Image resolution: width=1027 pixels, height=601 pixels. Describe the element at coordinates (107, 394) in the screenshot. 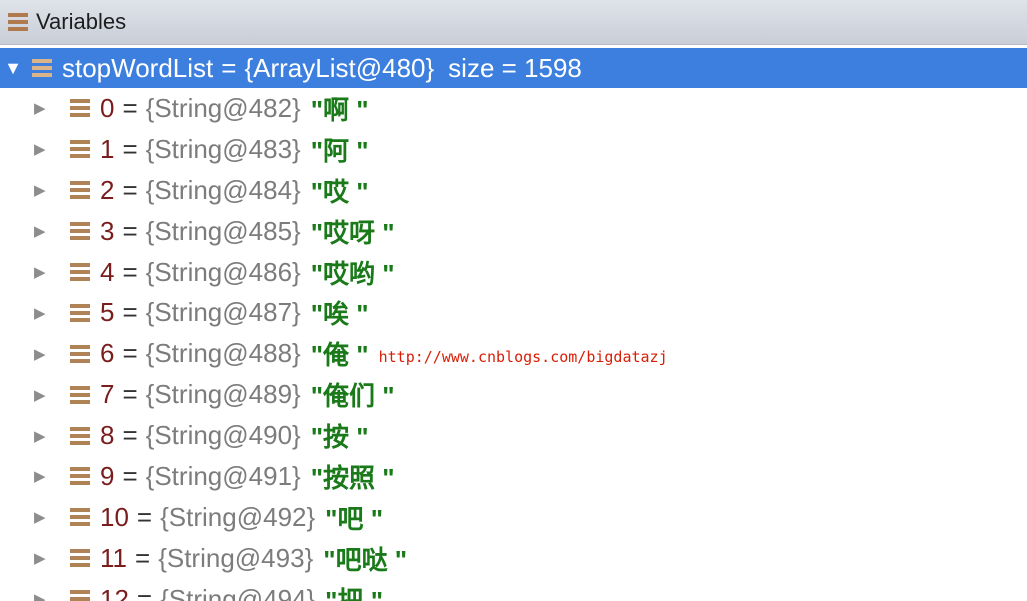

I see `item-index: 7` at that location.